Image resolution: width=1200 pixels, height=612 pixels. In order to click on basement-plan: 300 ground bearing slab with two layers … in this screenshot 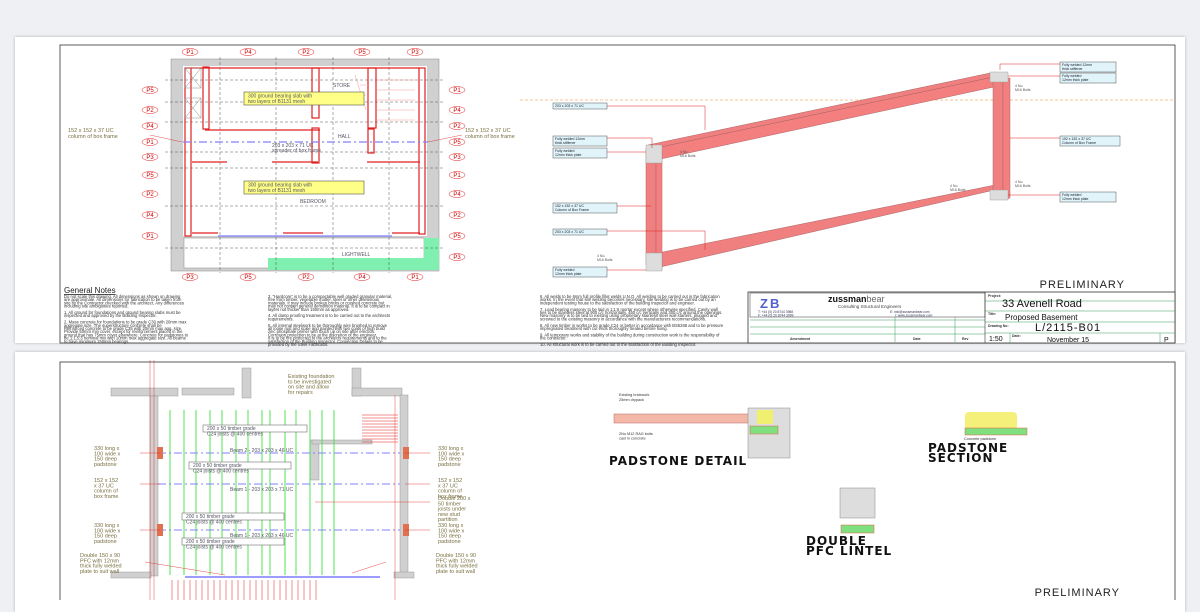, I will do `click(291, 164)`.